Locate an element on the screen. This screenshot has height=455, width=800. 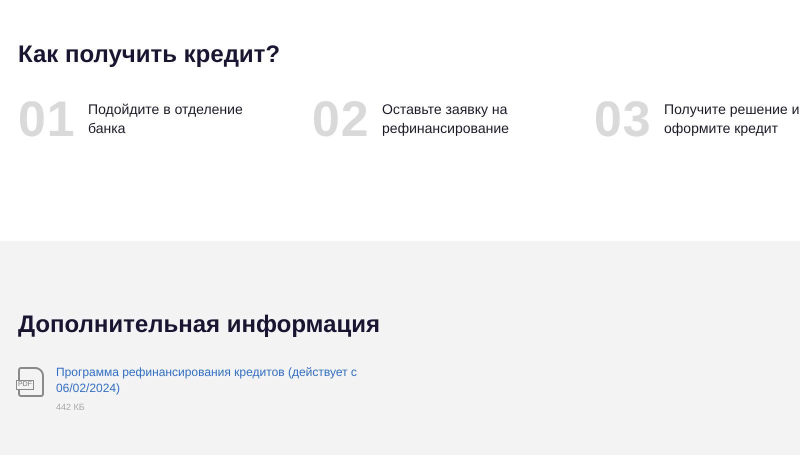
file-size: 442 КБ is located at coordinates (71, 407).